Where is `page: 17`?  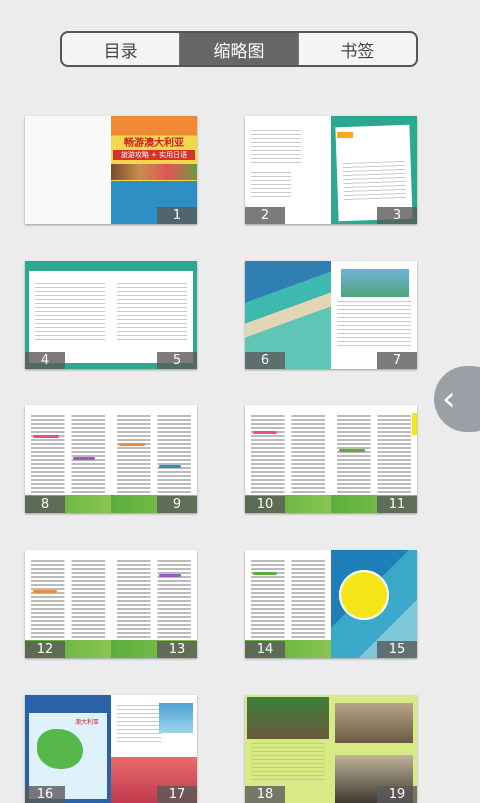
page: 17 is located at coordinates (154, 749).